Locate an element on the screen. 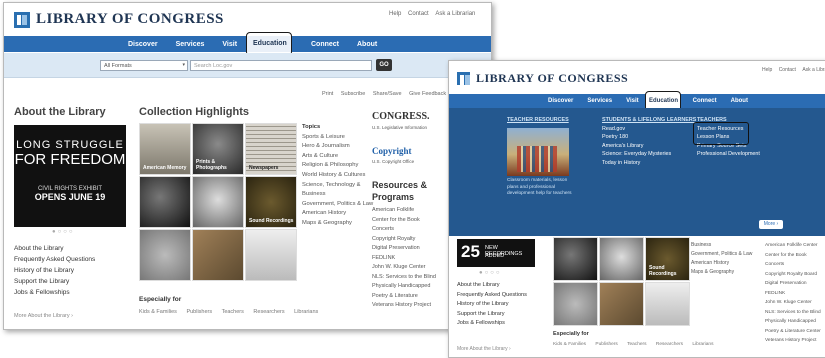 This screenshot has height=358, width=825. topic-link: Maps & Geography is located at coordinates (337, 224).